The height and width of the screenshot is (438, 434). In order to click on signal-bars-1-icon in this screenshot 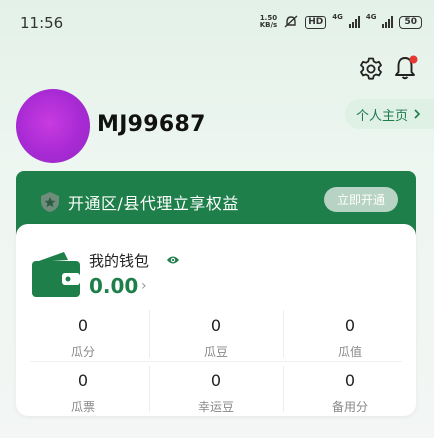, I will do `click(354, 22)`.